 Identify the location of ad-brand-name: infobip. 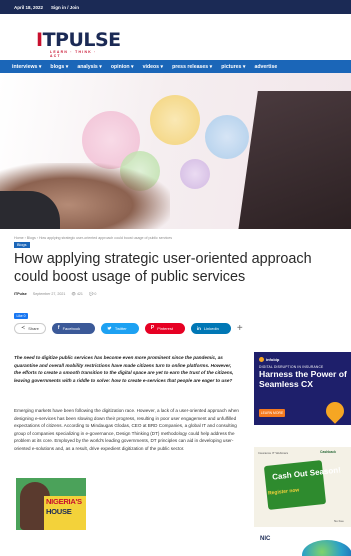
(273, 359).